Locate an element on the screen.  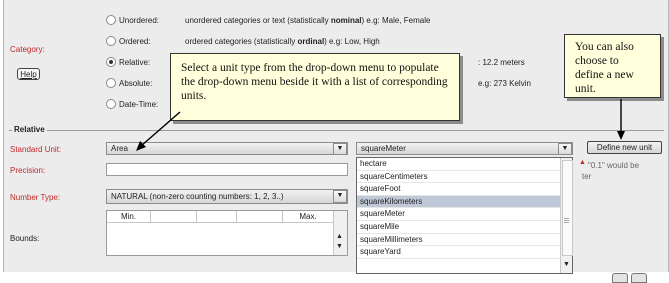
annotation-arrows is located at coordinates (380, 125).